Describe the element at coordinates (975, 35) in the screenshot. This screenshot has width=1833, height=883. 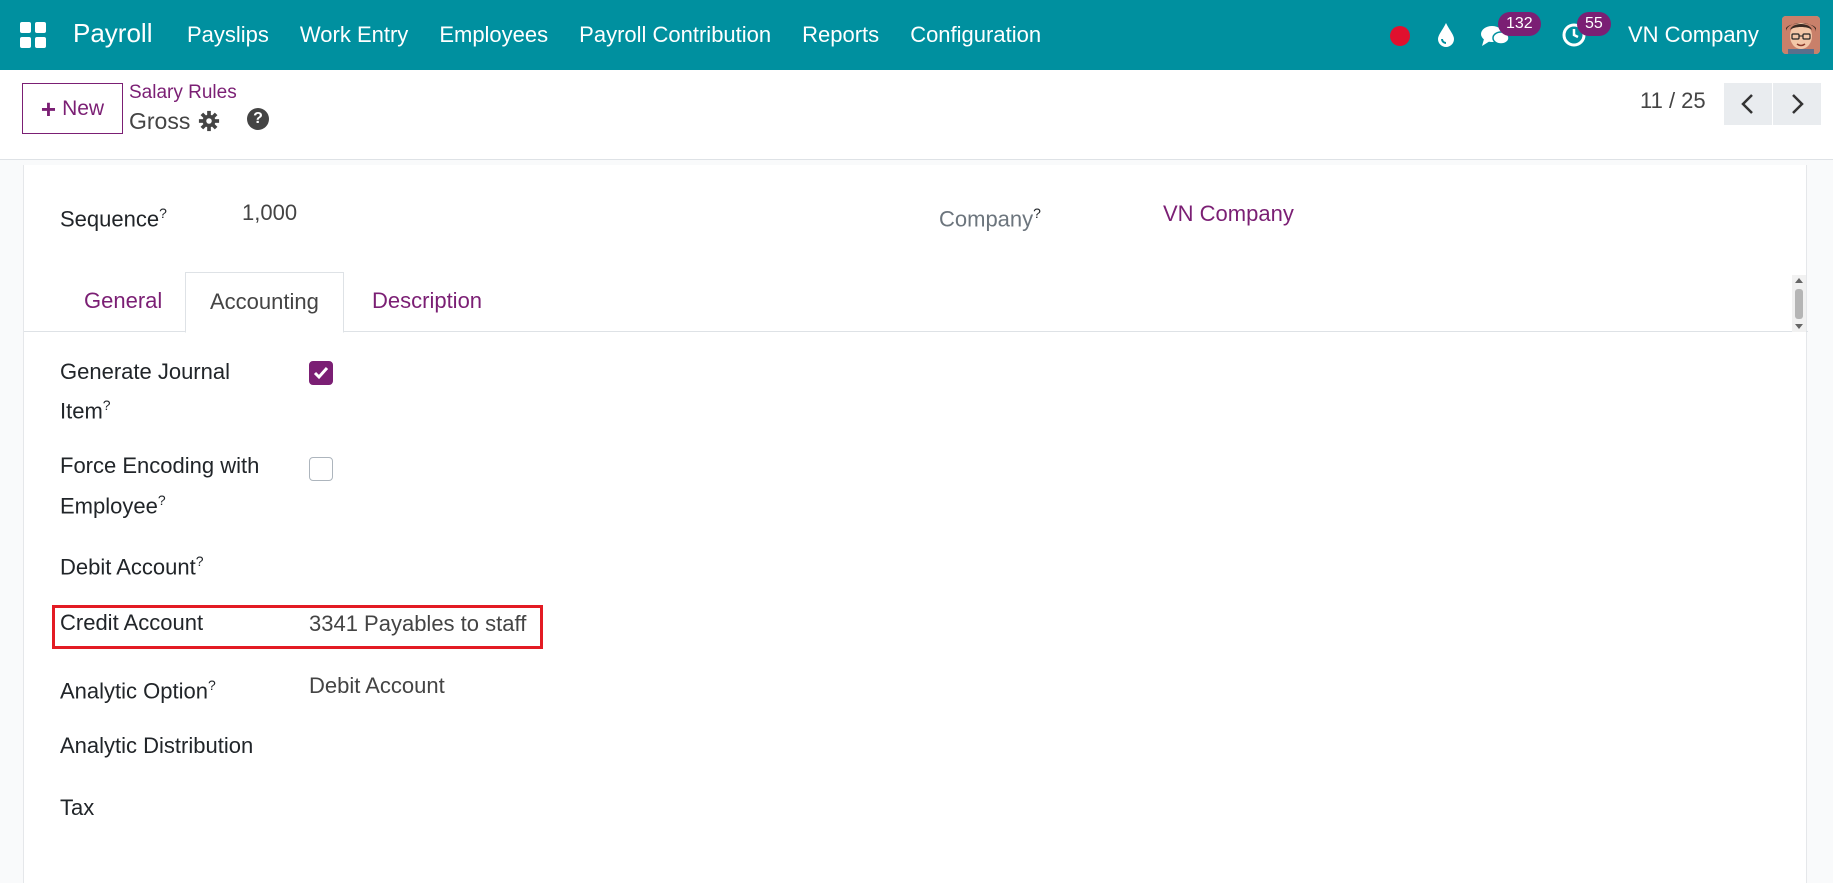
I see `menu-item-configuration: Configuration` at that location.